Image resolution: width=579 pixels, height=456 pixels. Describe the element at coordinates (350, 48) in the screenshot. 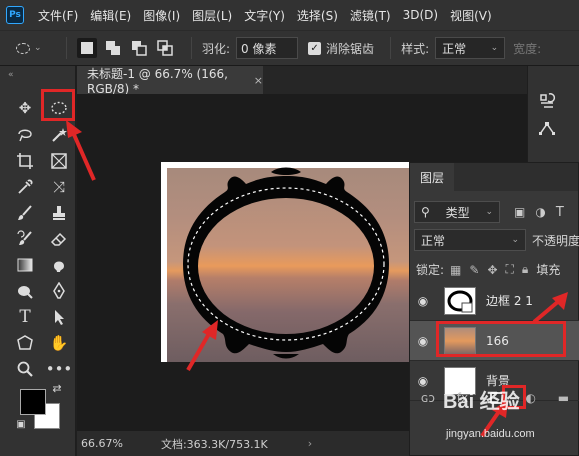

I see `antialias-label: 消除锯齿` at that location.